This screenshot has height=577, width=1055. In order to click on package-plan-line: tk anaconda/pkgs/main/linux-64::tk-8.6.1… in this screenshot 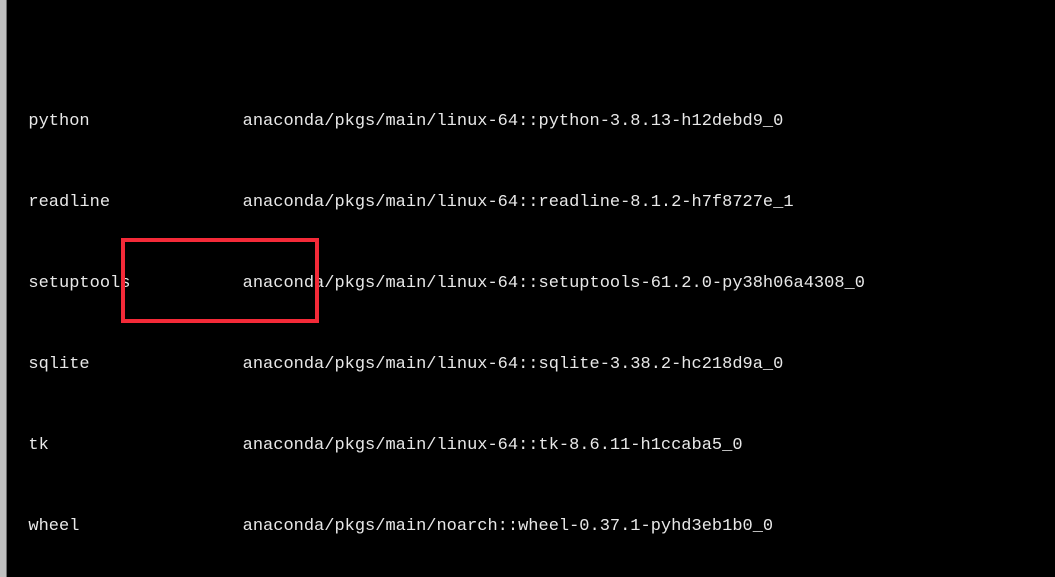, I will do `click(375, 445)`.